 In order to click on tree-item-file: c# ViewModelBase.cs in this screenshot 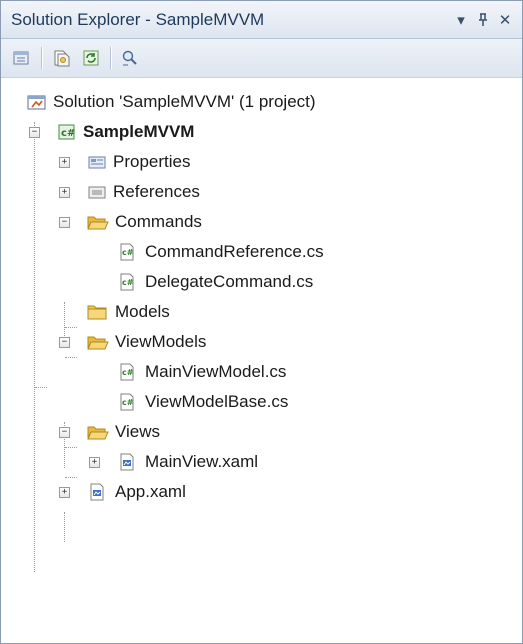, I will do `click(261, 402)`.